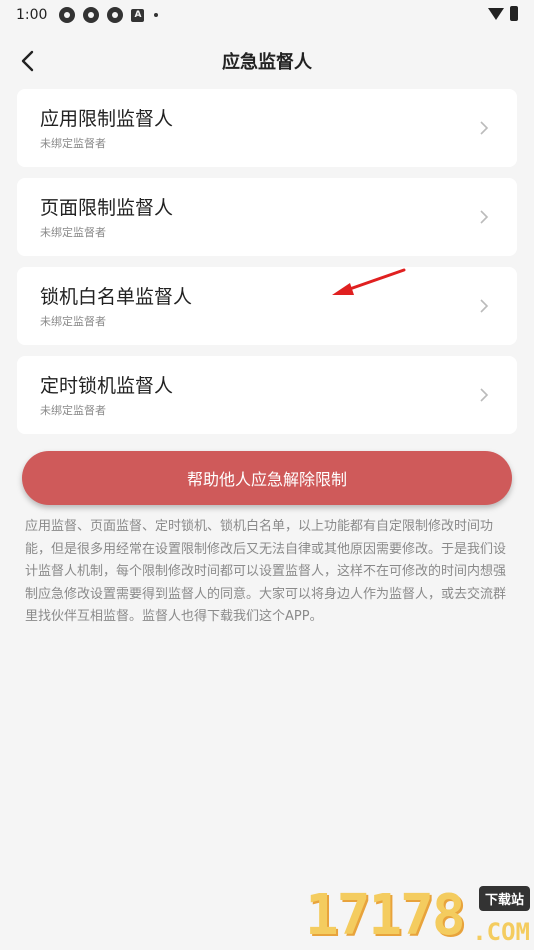 Image resolution: width=534 pixels, height=950 pixels. Describe the element at coordinates (156, 15) in the screenshot. I see `more-notifications-dot-icon` at that location.